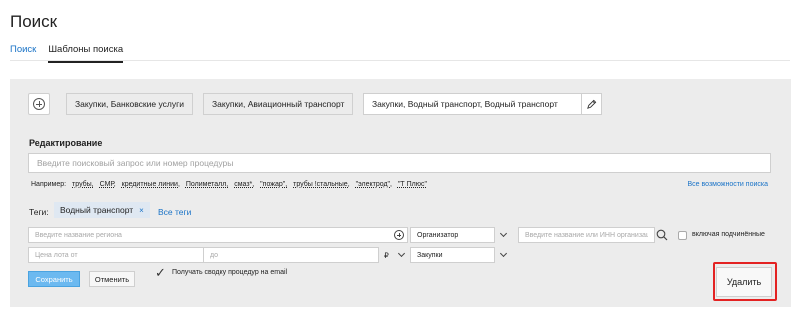 The height and width of the screenshot is (321, 800). Describe the element at coordinates (116, 255) in the screenshot. I see `price-from-input` at that location.